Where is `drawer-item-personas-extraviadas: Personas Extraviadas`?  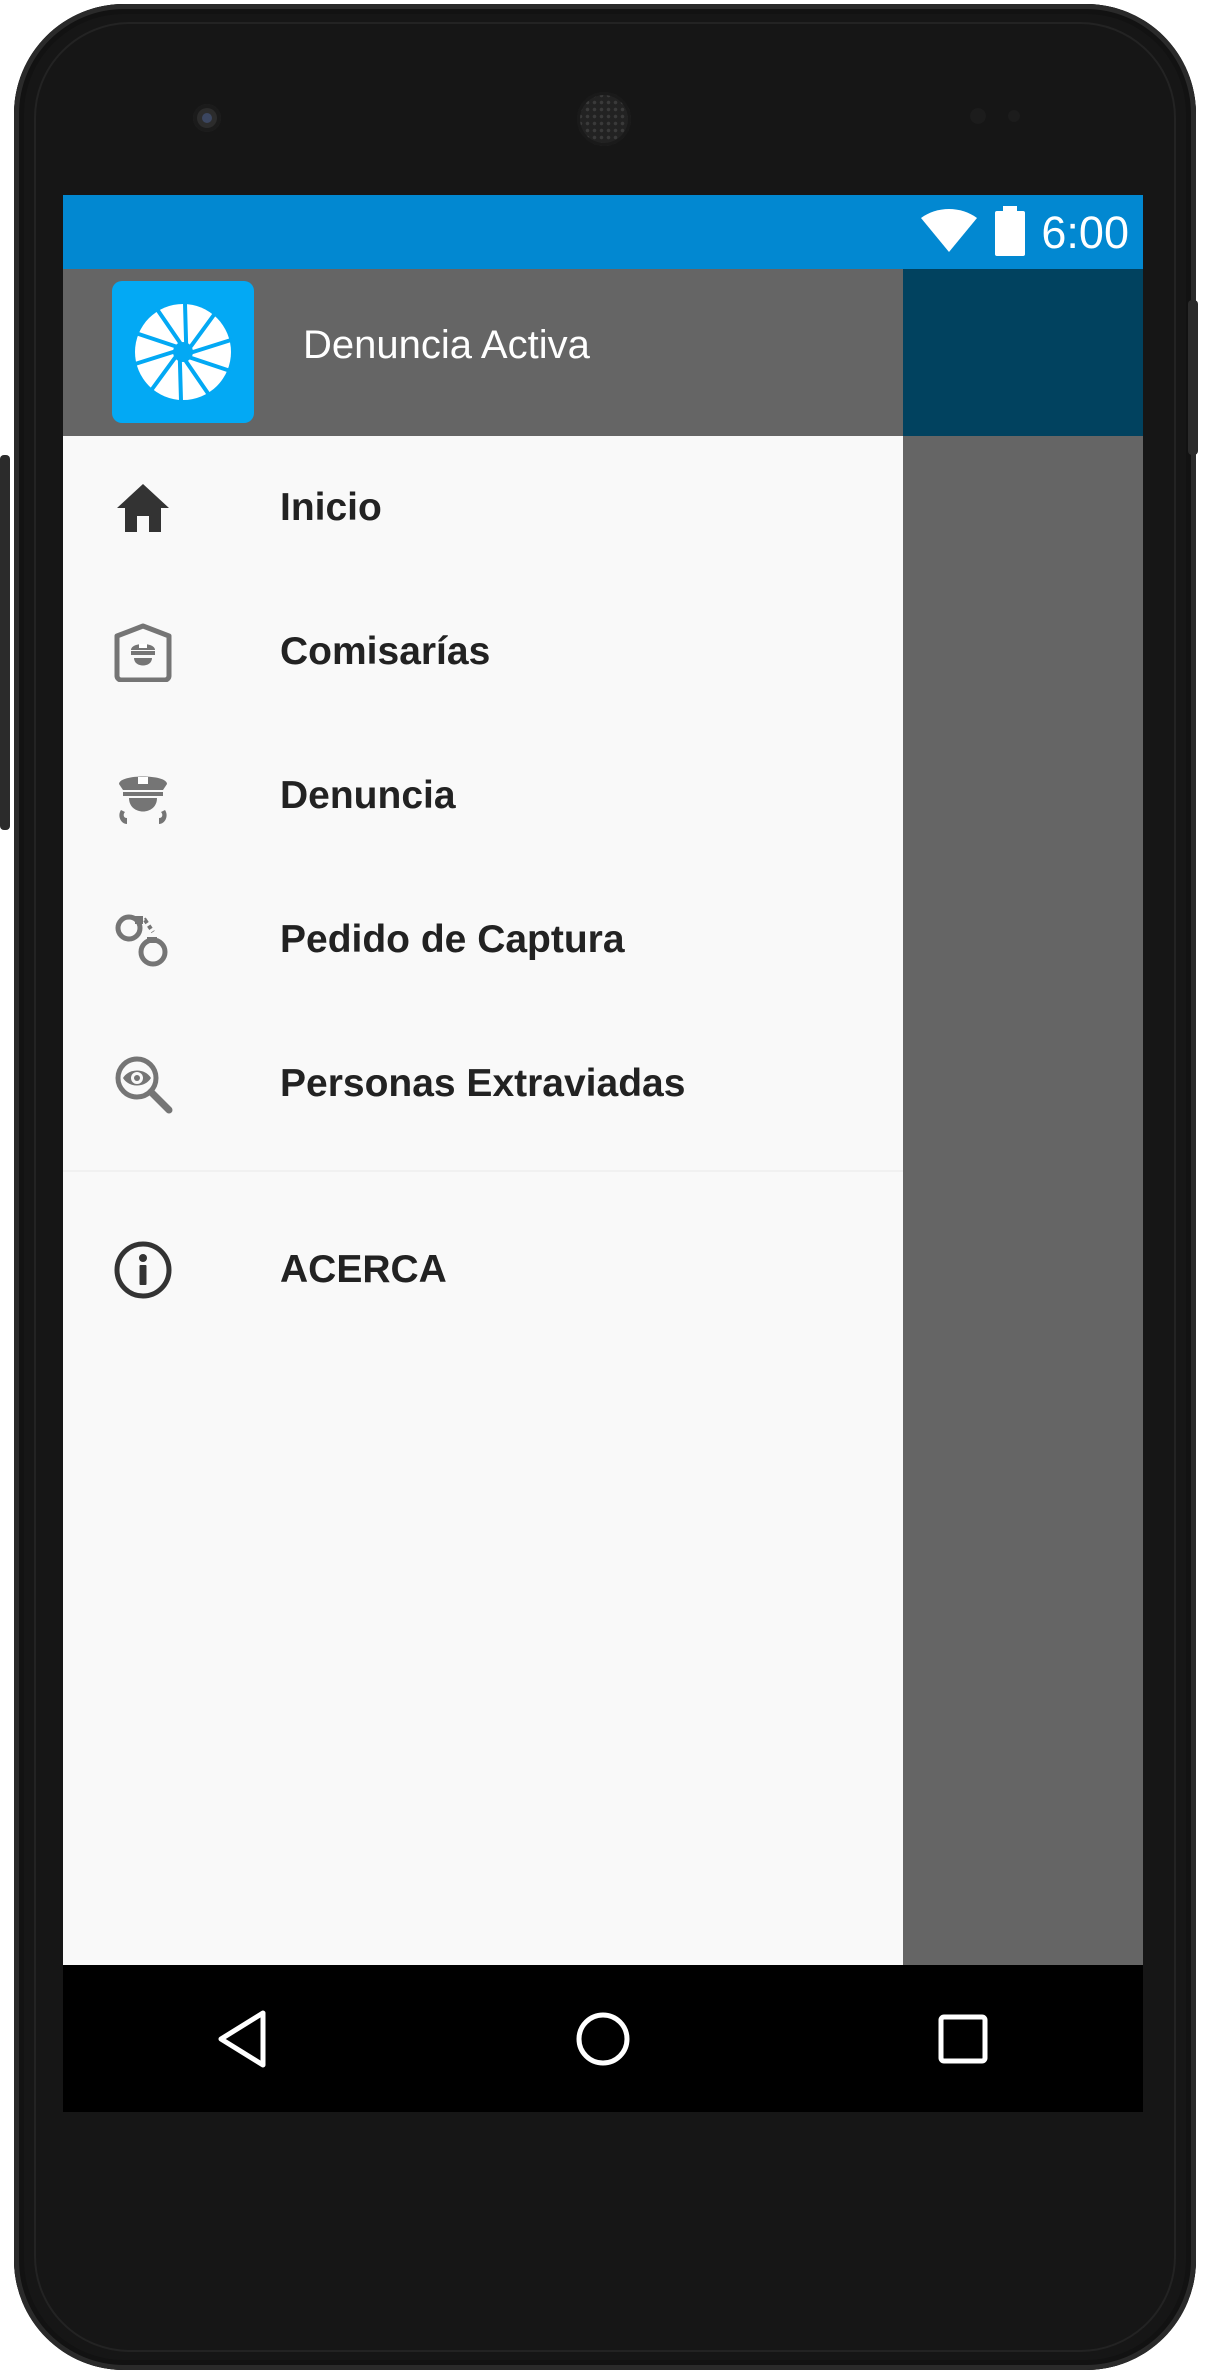
drawer-item-personas-extraviadas: Personas Extraviadas is located at coordinates (483, 1084).